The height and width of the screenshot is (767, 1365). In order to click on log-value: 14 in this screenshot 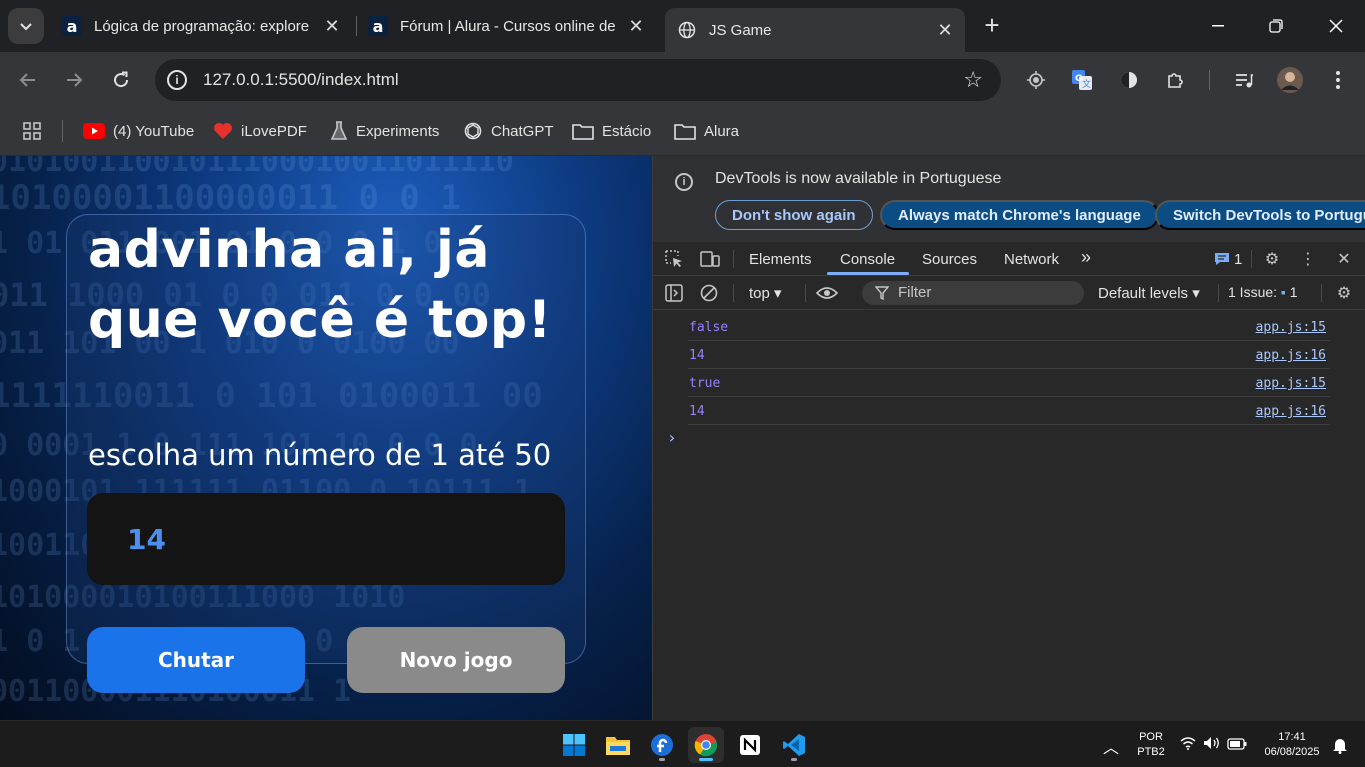, I will do `click(697, 355)`.